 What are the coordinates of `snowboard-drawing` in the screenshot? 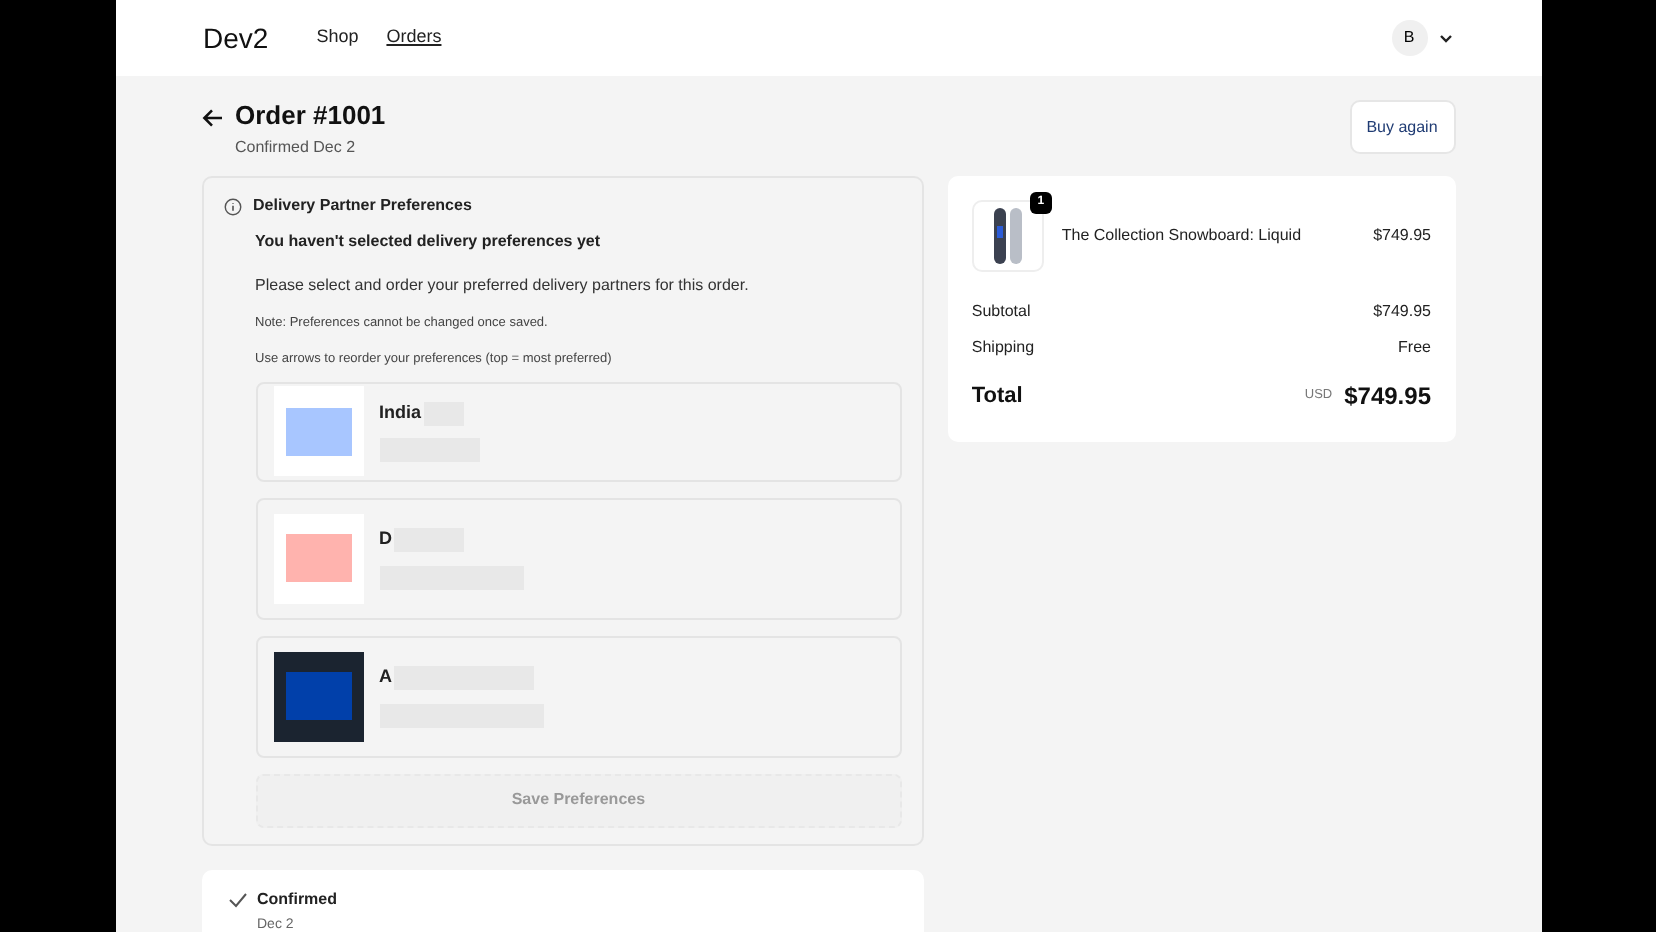 It's located at (1007, 236).